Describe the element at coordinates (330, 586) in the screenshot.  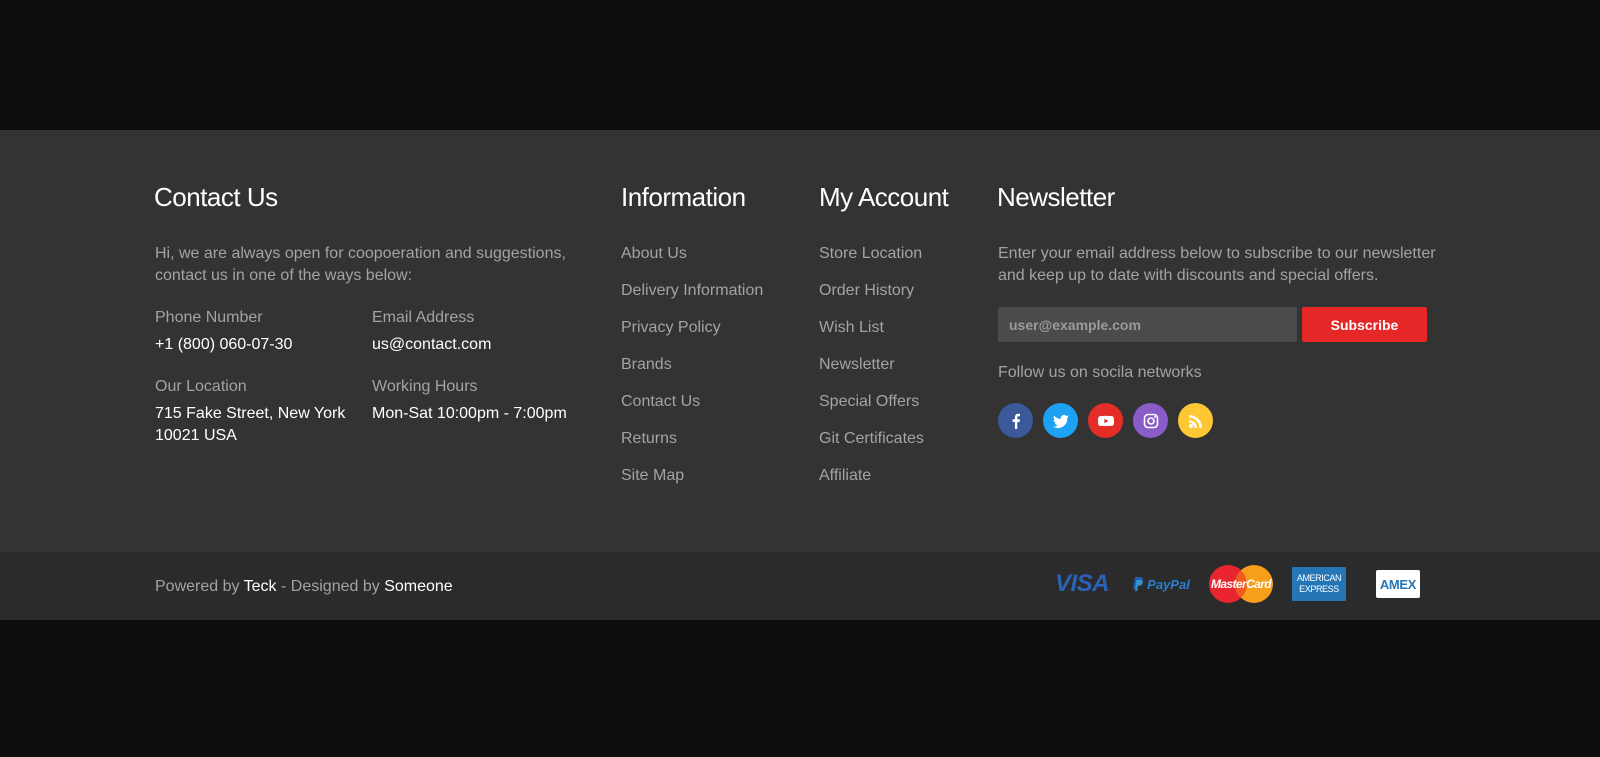
I see `designed-prefix: - Designed by` at that location.